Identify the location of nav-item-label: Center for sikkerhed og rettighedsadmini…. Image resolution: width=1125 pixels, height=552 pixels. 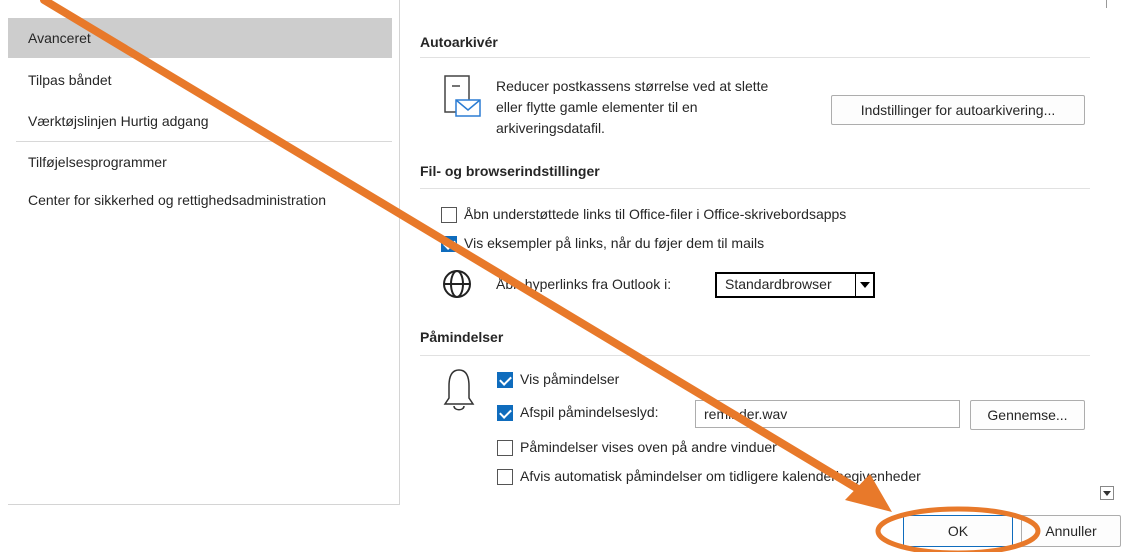
(177, 200).